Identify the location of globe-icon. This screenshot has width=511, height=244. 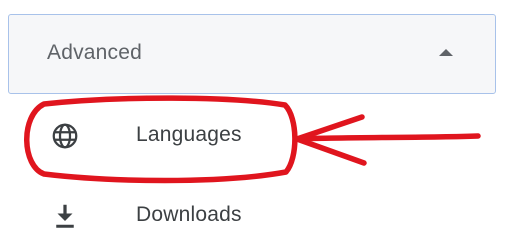
(65, 136).